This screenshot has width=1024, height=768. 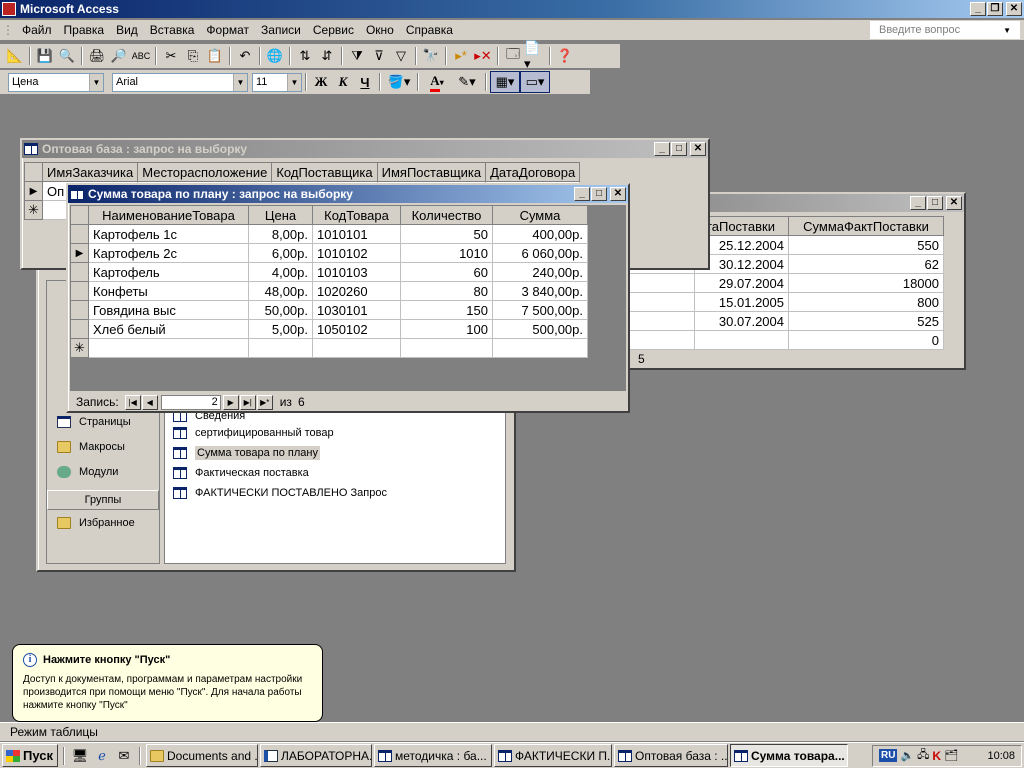 What do you see at coordinates (215, 56) in the screenshot?
I see `paste-icon: 📋` at bounding box center [215, 56].